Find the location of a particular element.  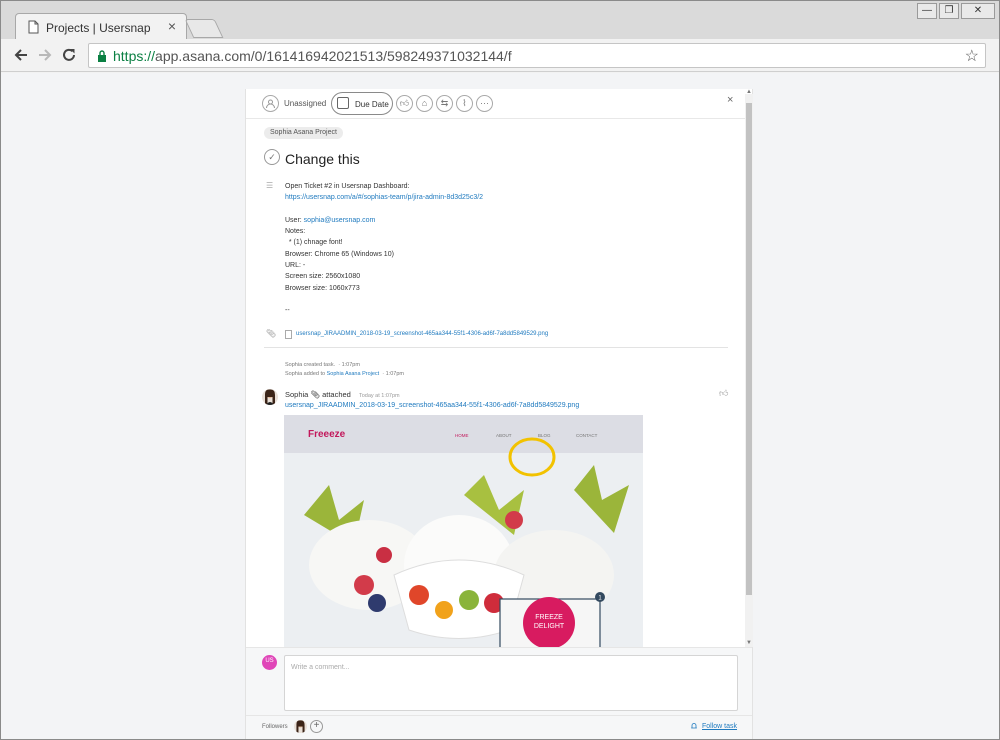

close-window-button: ✕ is located at coordinates (978, 11).